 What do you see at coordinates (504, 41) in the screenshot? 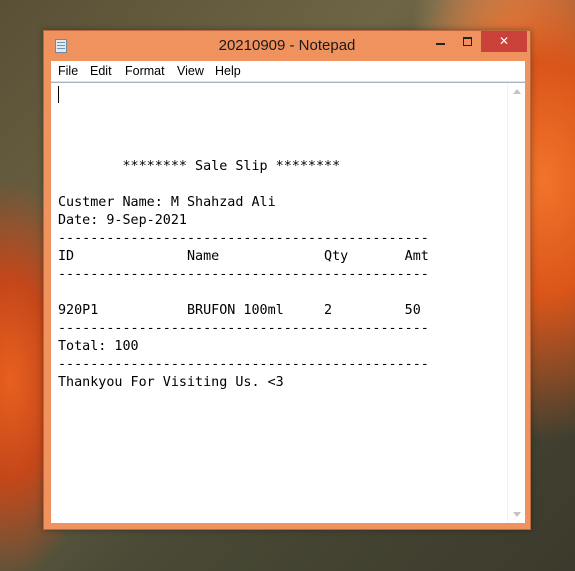
I see `close-button: ✕` at bounding box center [504, 41].